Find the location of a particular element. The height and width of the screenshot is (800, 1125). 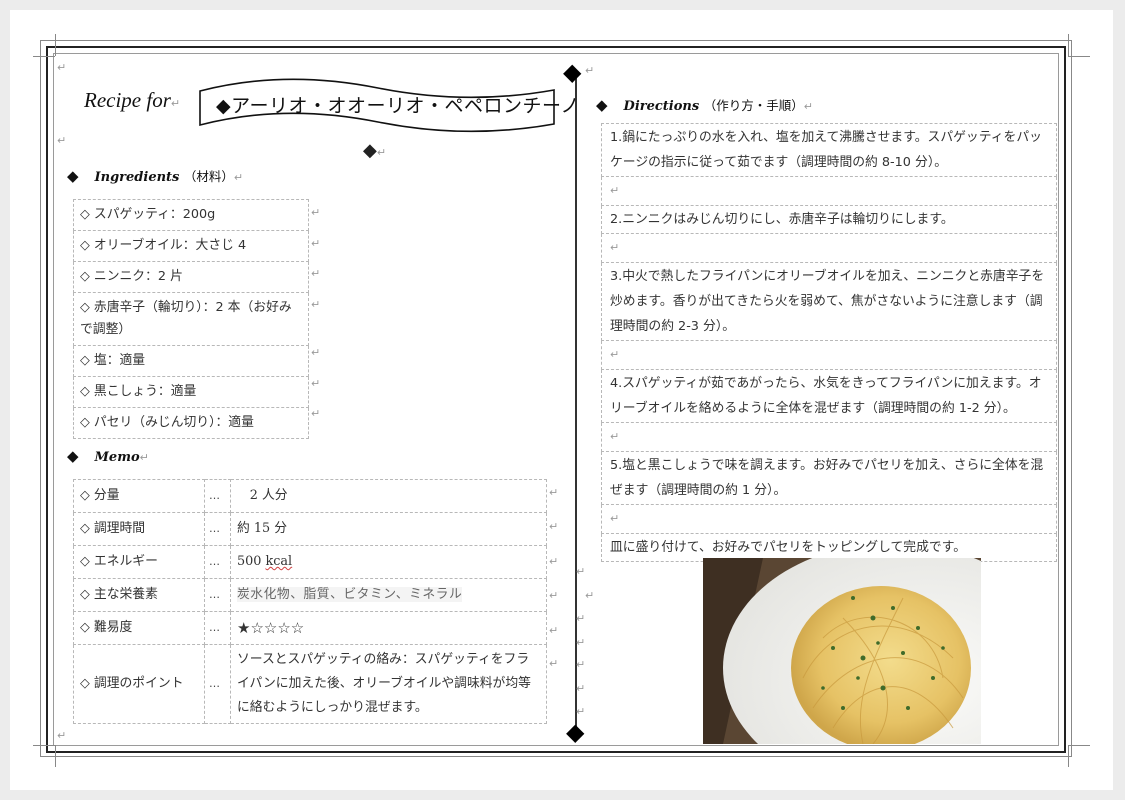

ingredient-item: ◇ パセリ（みじん切り）：適量 is located at coordinates (191, 423).